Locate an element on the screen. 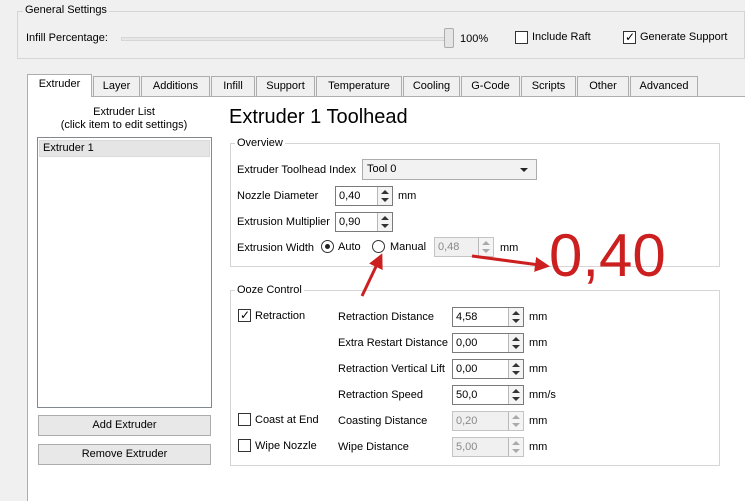  generate-support-checkbox: ✓ is located at coordinates (629, 37).